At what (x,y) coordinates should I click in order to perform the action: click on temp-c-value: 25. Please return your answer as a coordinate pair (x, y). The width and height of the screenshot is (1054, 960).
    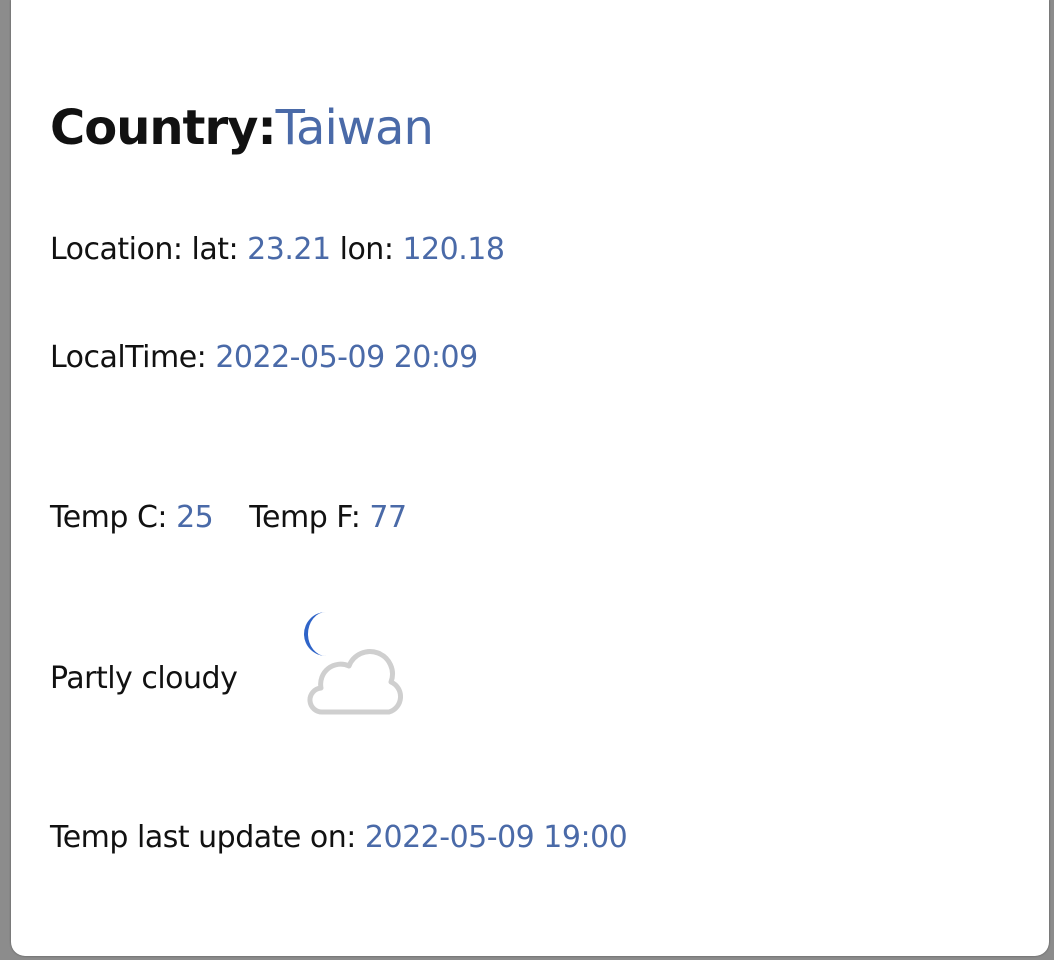
    Looking at the image, I should click on (195, 517).